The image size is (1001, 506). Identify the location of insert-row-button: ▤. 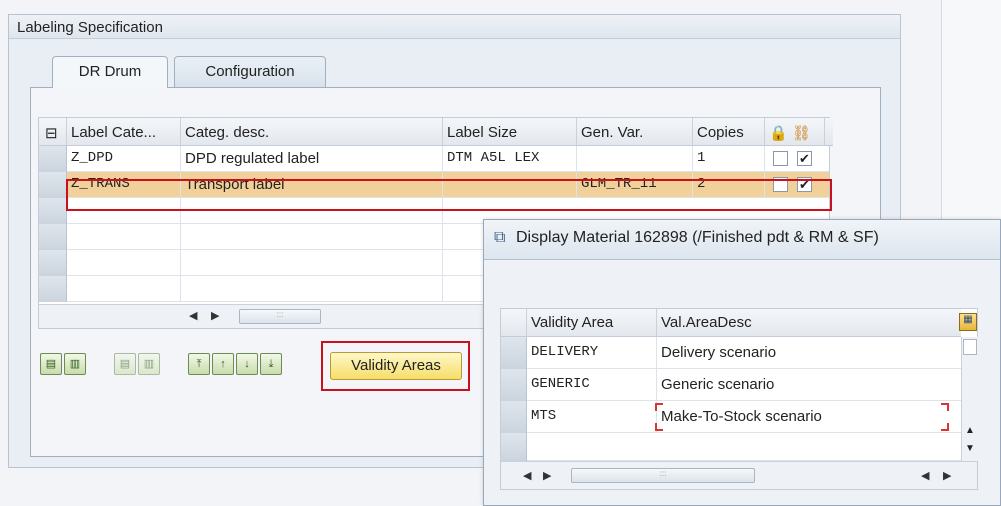
(125, 364).